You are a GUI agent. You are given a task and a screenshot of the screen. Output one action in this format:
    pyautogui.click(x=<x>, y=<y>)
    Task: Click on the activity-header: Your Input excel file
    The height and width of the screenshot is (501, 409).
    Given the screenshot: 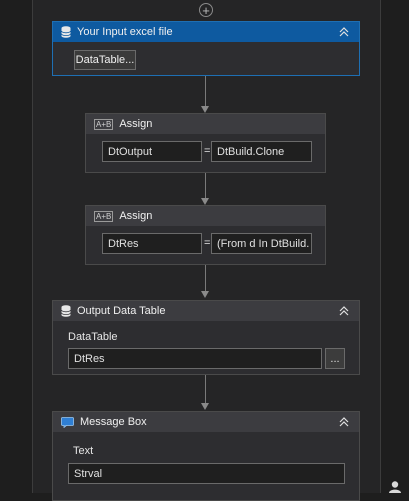 What is the action you would take?
    pyautogui.click(x=206, y=32)
    